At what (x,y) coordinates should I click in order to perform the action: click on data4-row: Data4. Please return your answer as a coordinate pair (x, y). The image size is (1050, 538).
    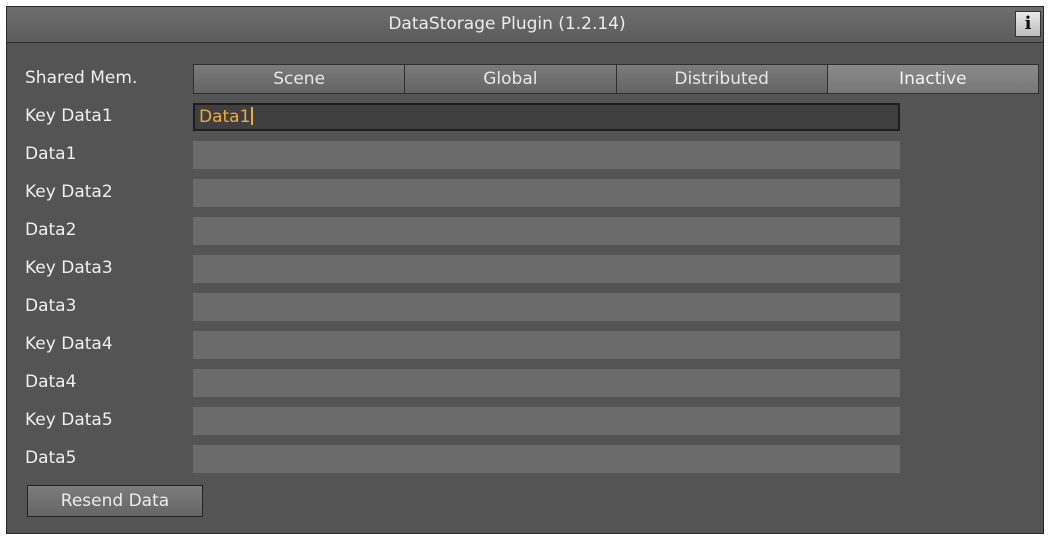
    Looking at the image, I should click on (525, 382).